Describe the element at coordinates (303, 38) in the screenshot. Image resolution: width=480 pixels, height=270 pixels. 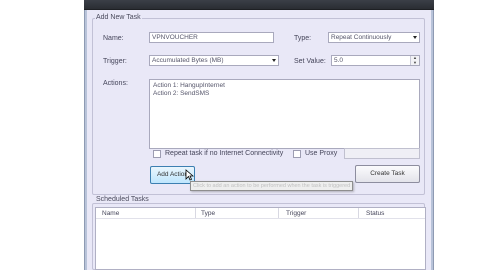
I see `type-label: Type:` at that location.